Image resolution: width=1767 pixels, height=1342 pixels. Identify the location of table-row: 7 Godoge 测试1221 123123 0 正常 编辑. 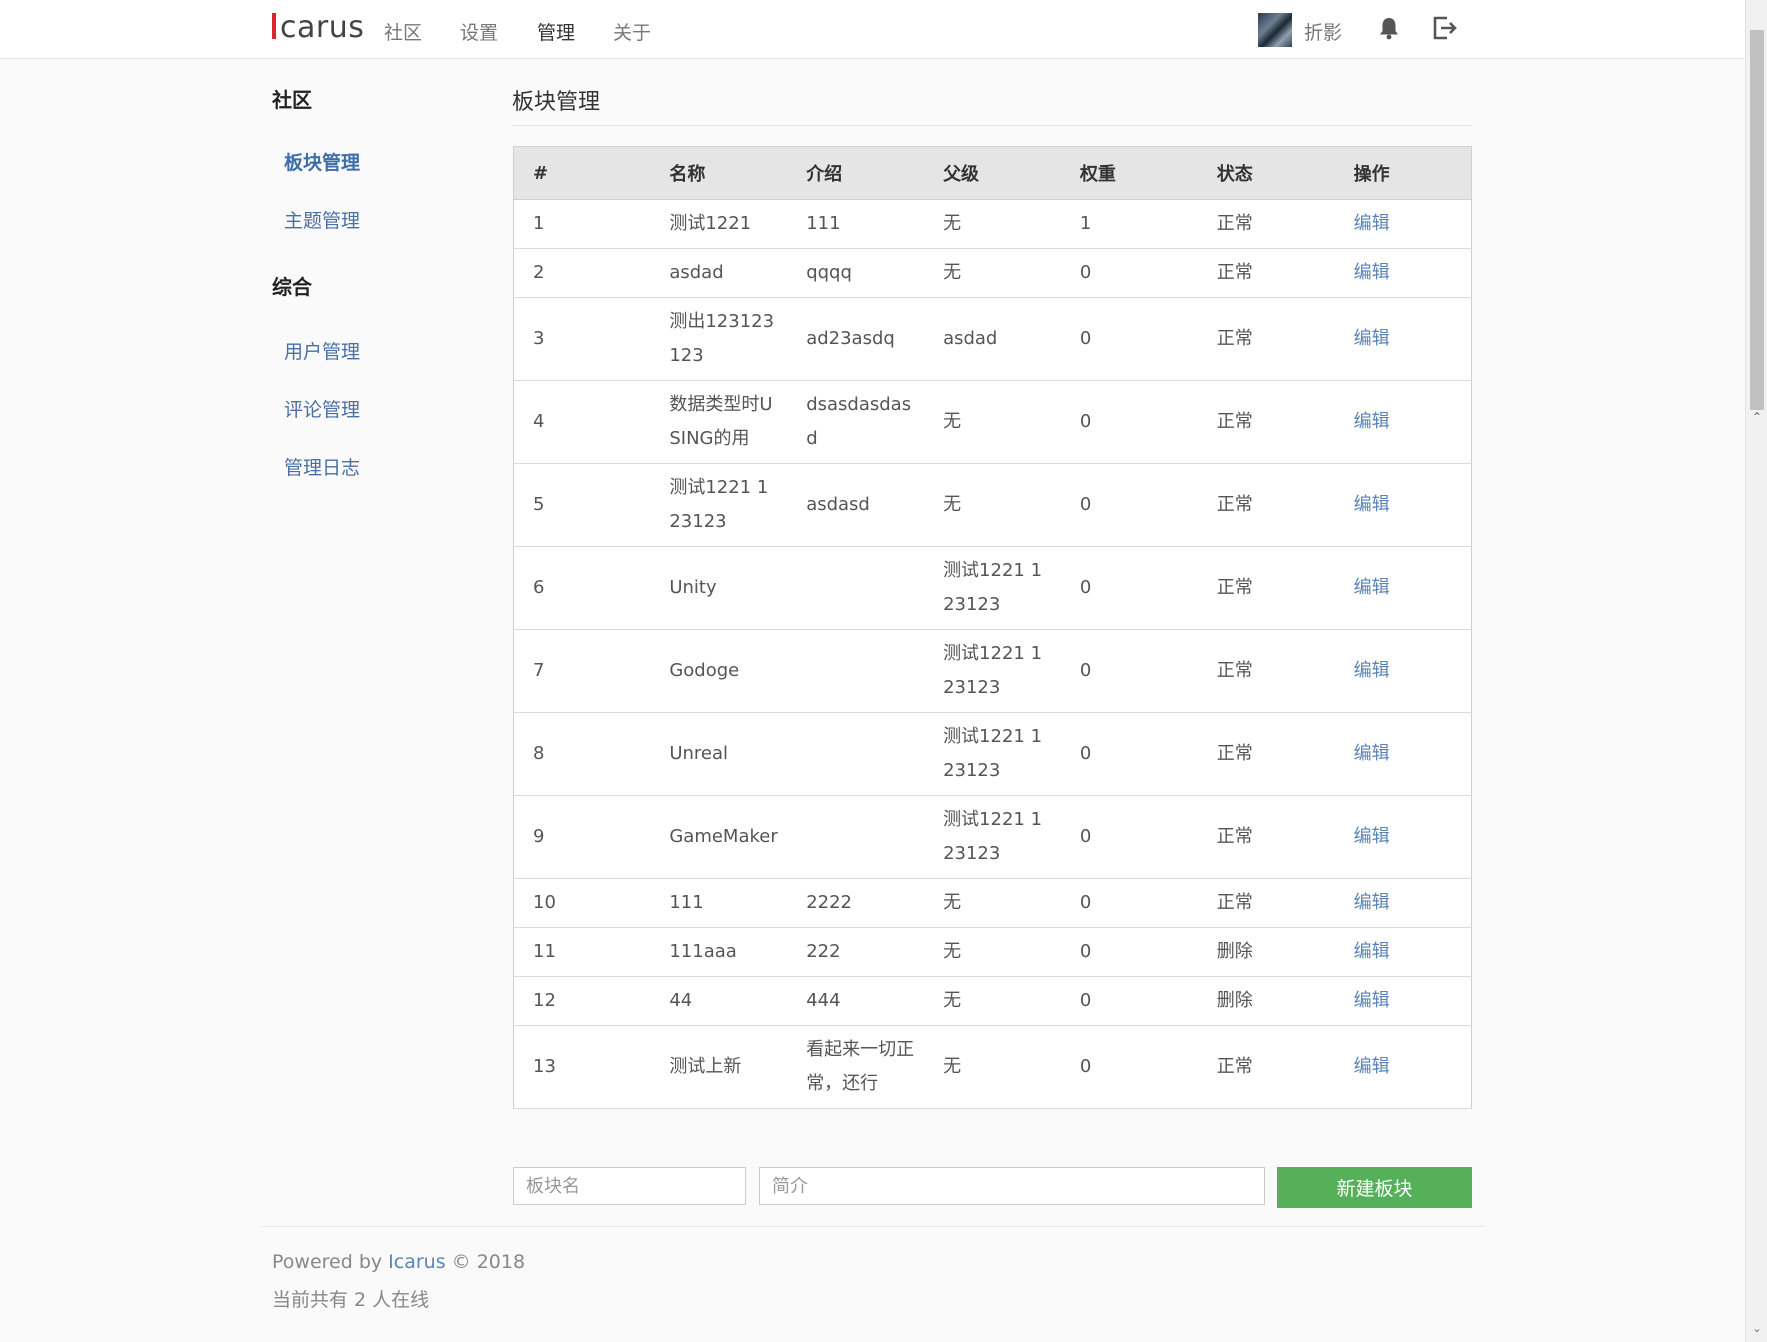
(992, 671).